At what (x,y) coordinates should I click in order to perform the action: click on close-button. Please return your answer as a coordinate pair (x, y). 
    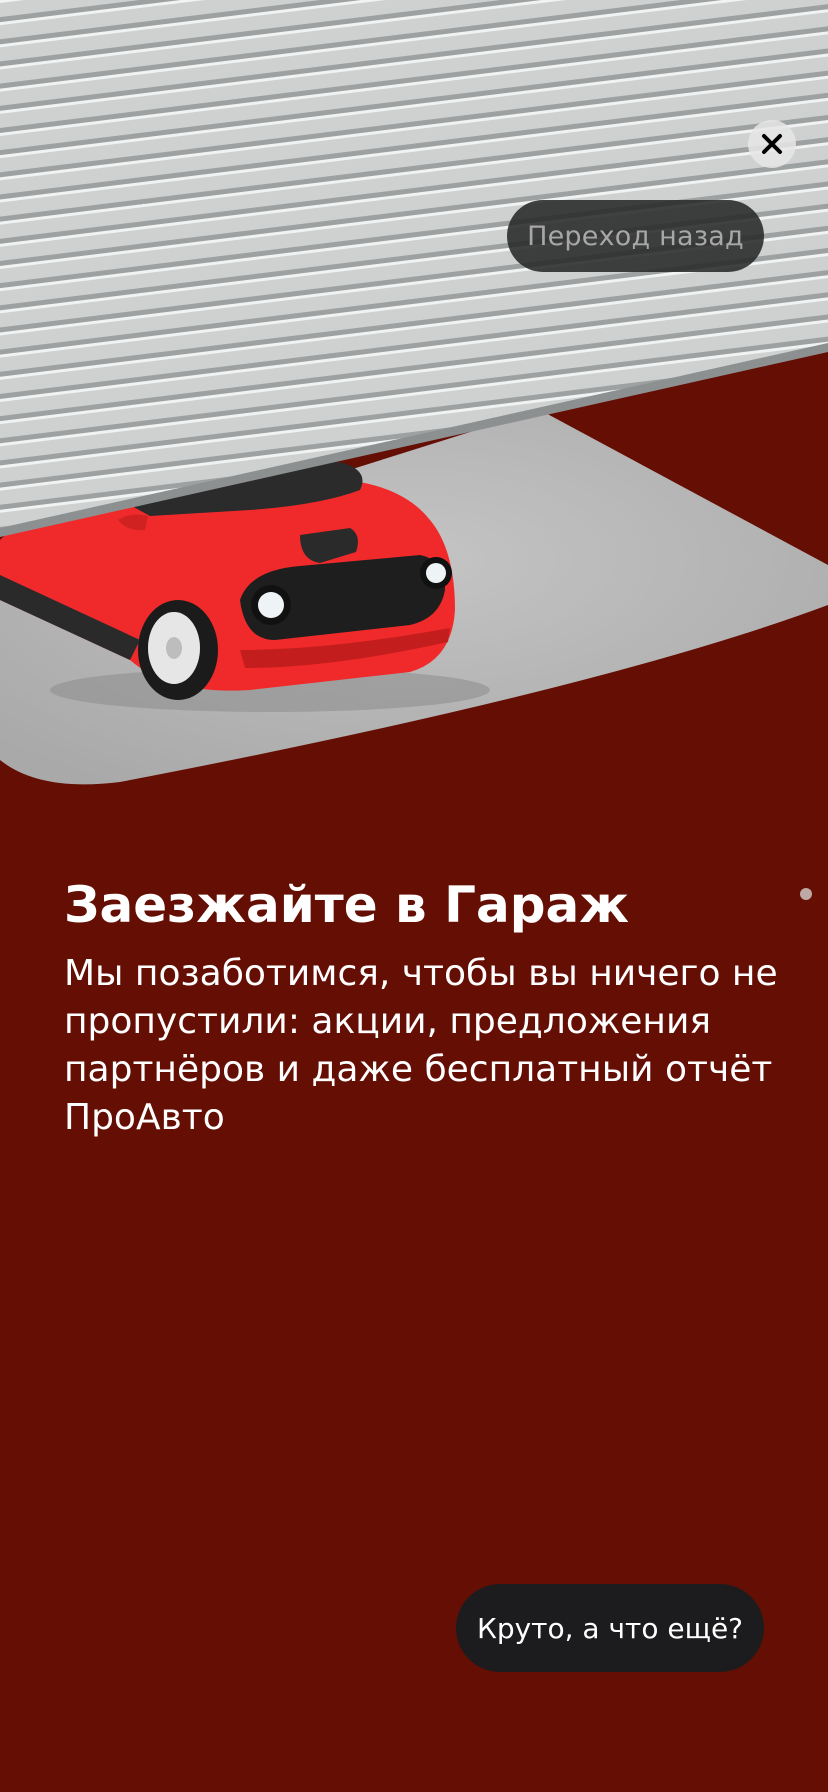
    Looking at the image, I should click on (772, 144).